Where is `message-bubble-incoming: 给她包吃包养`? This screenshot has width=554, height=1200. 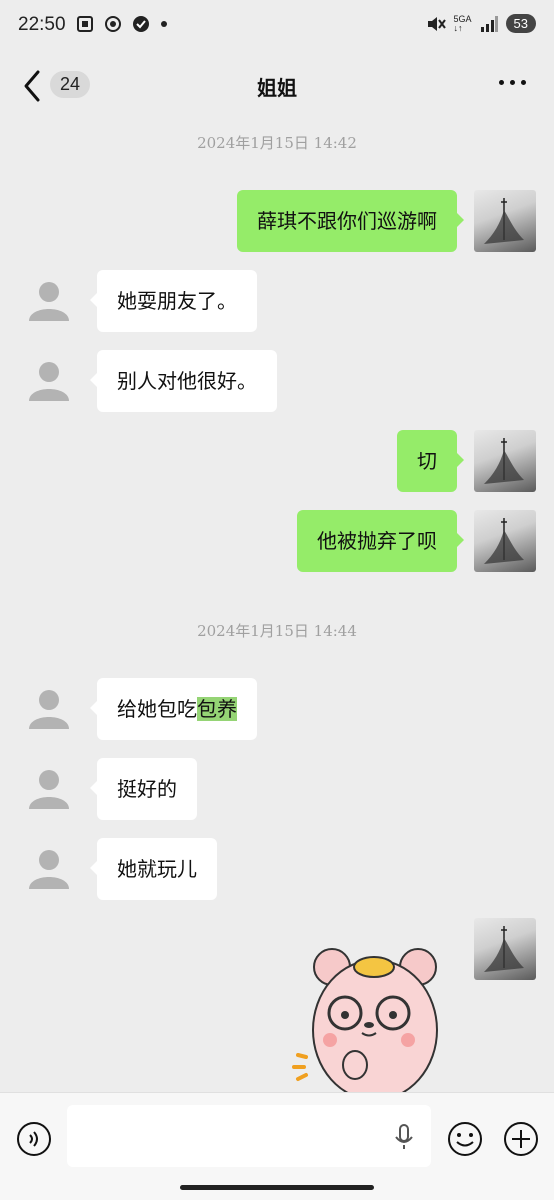
message-bubble-incoming: 给她包吃包养 is located at coordinates (173, 709).